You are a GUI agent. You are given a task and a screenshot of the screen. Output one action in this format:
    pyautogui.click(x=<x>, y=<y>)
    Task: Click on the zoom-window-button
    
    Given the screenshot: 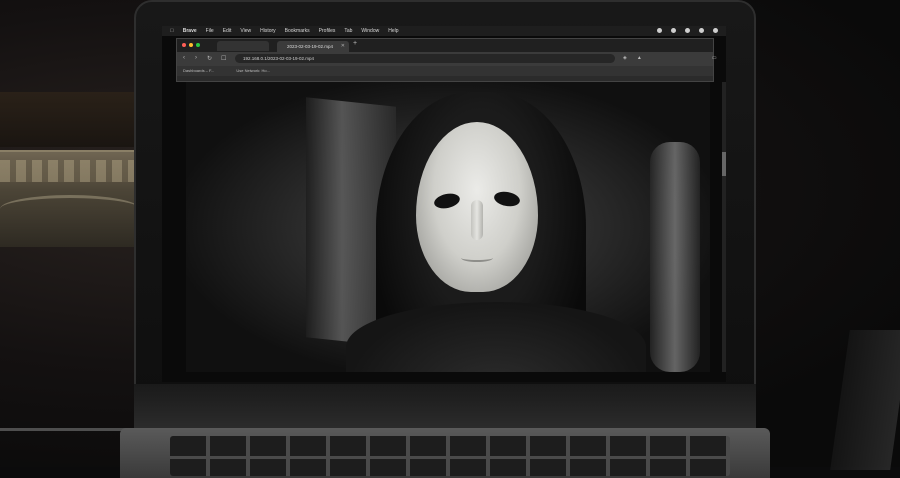 What is the action you would take?
    pyautogui.click(x=198, y=45)
    